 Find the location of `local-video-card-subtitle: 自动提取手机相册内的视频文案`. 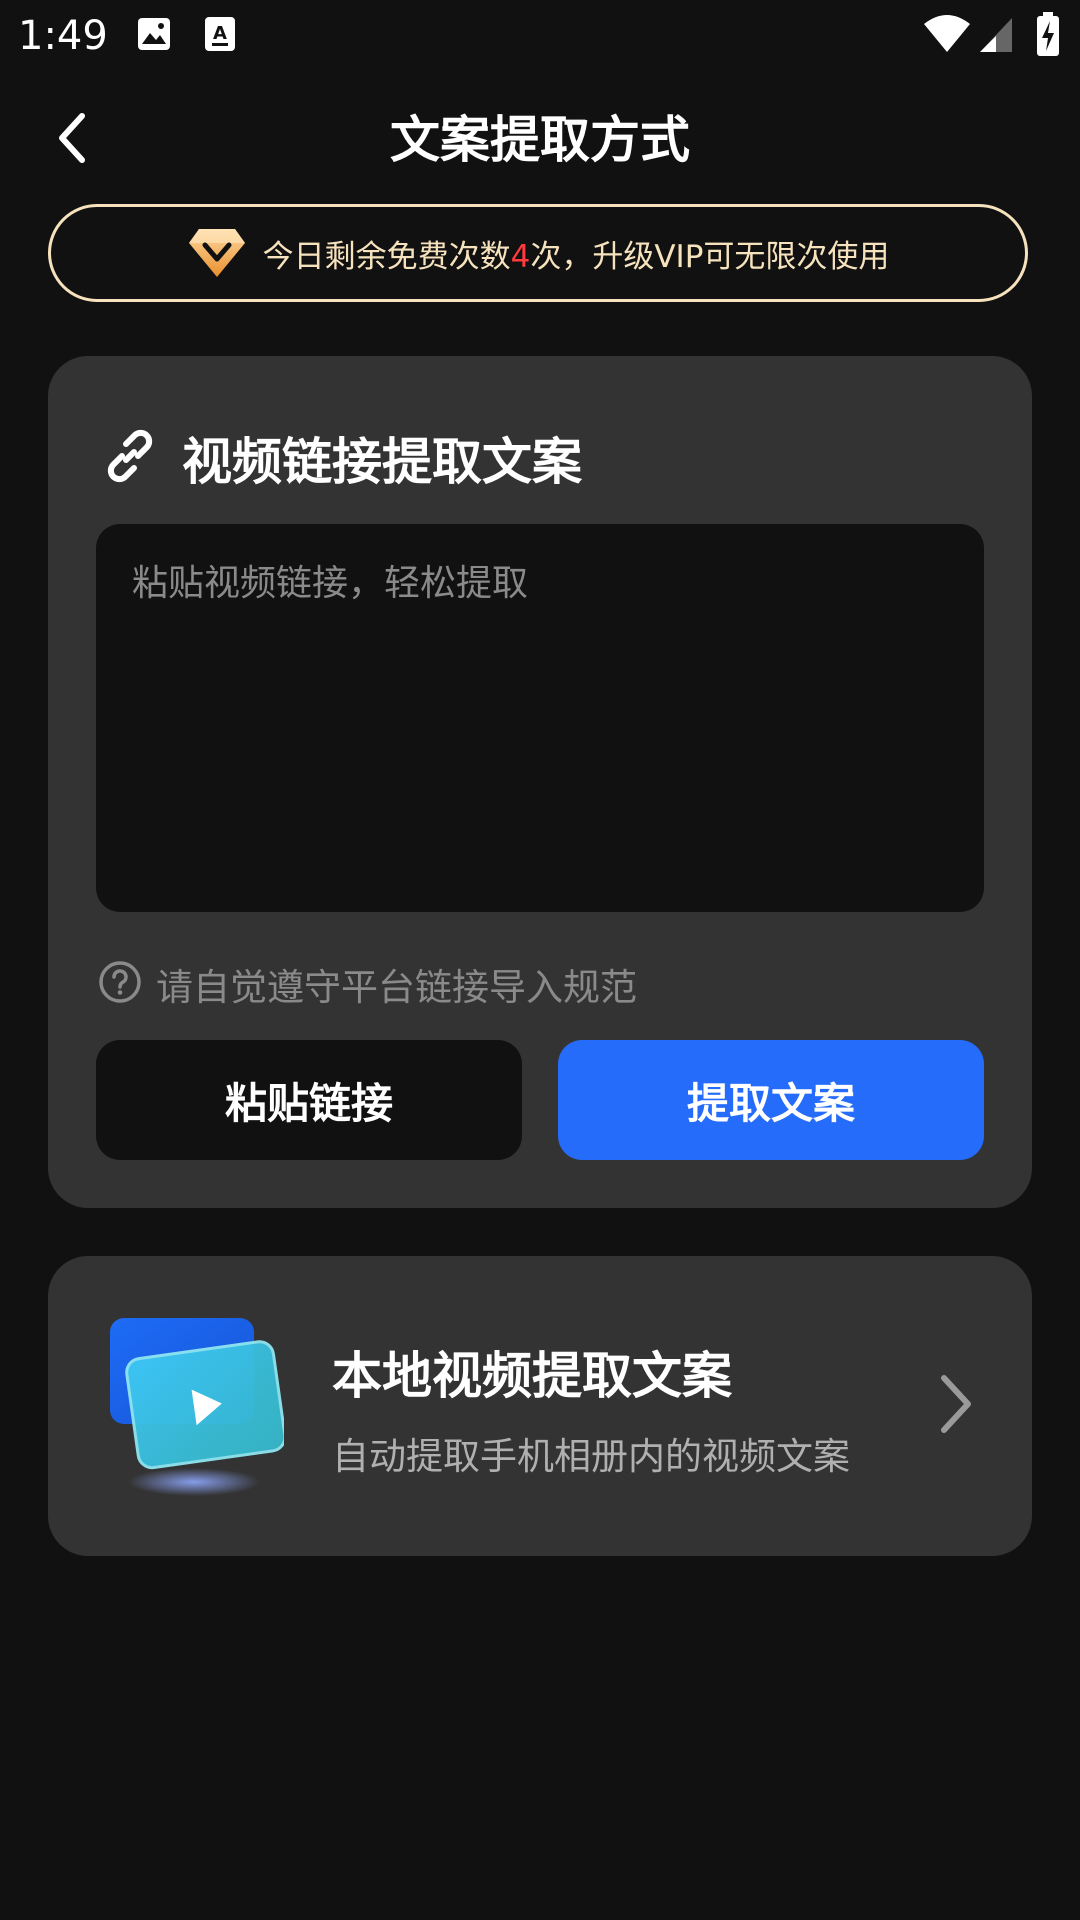

local-video-card-subtitle: 自动提取手机相册内的视频文案 is located at coordinates (591, 1456).